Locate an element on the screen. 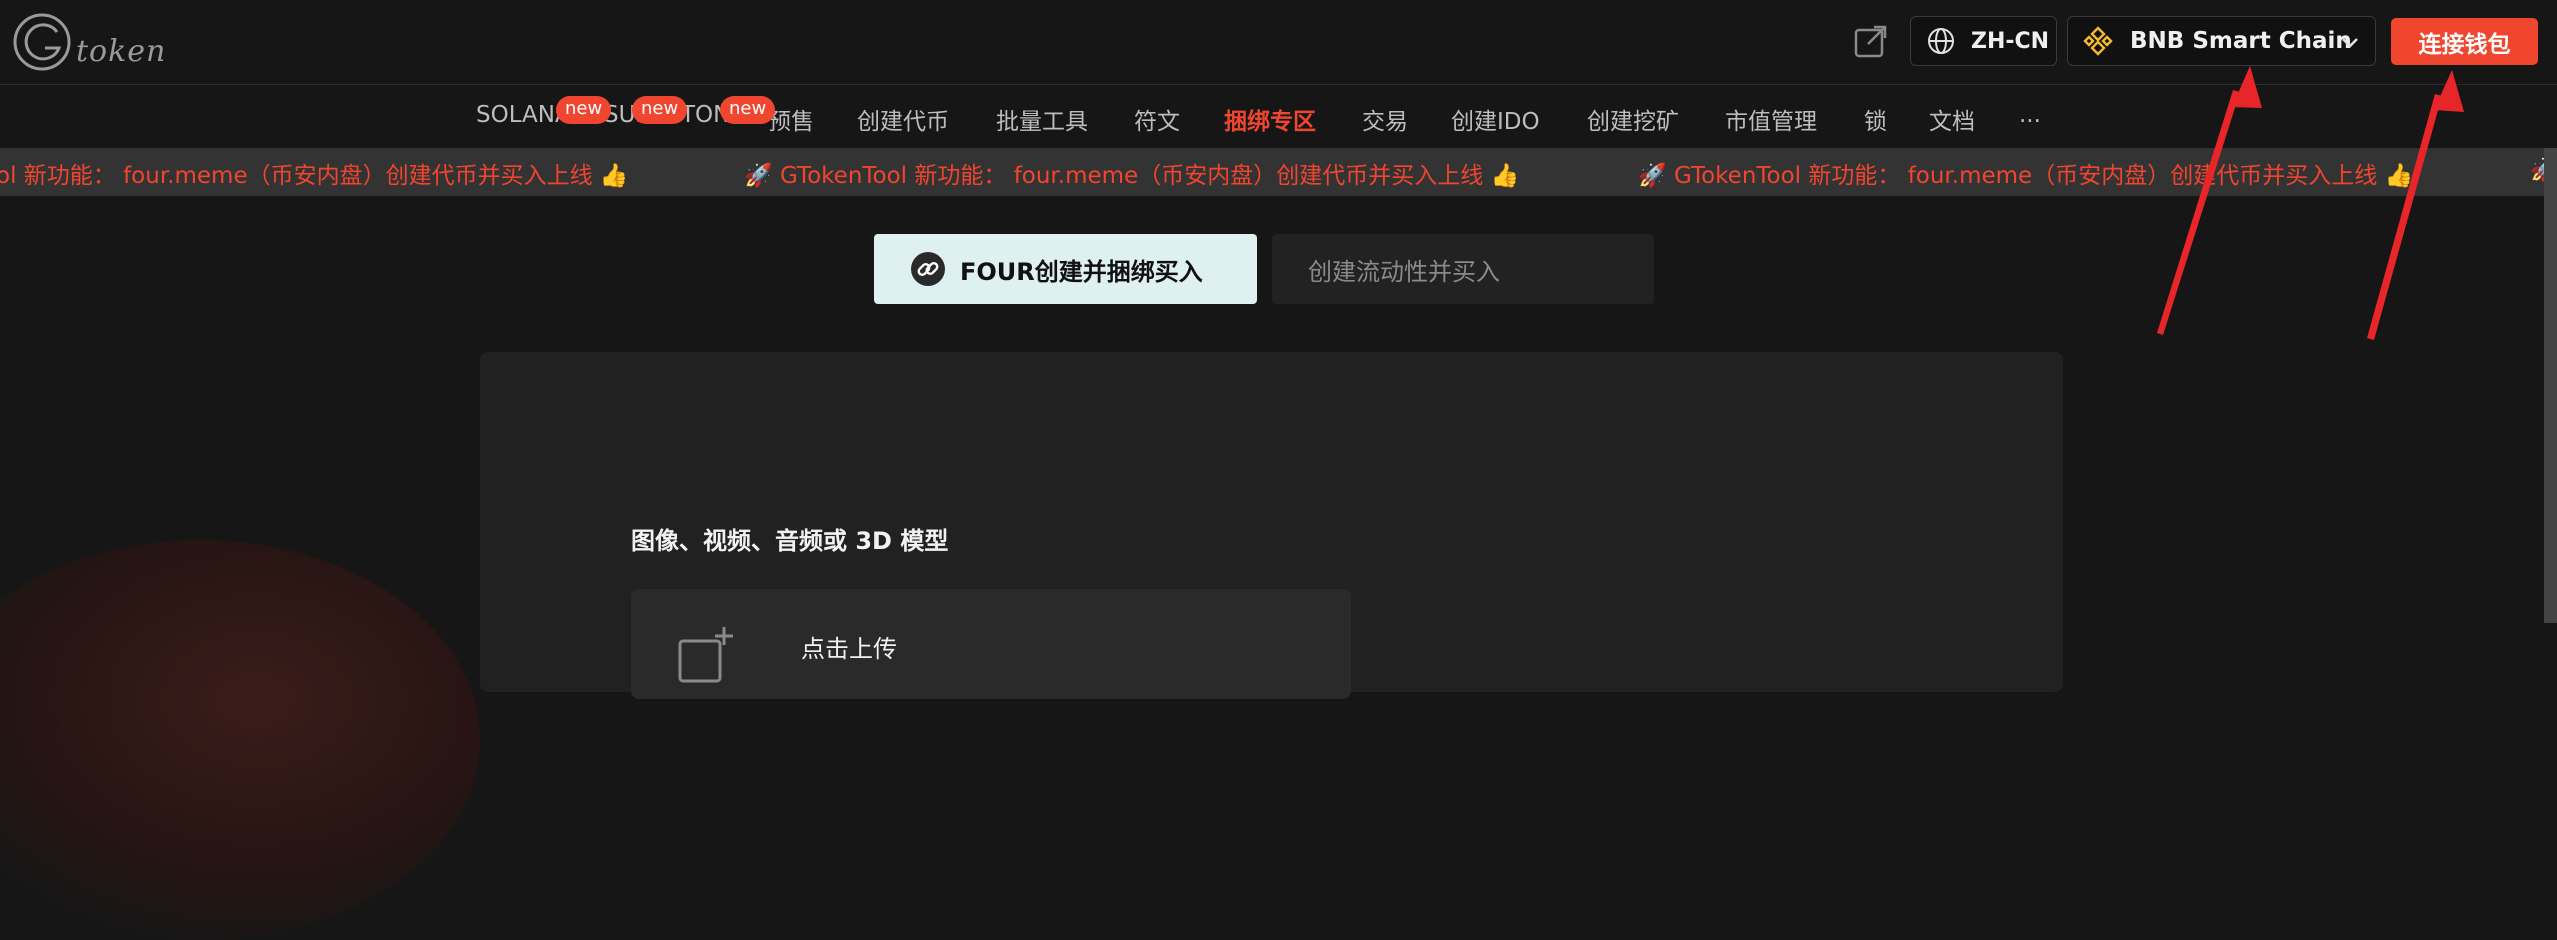 This screenshot has width=2557, height=940. chevron-down-icon is located at coordinates (2350, 43).